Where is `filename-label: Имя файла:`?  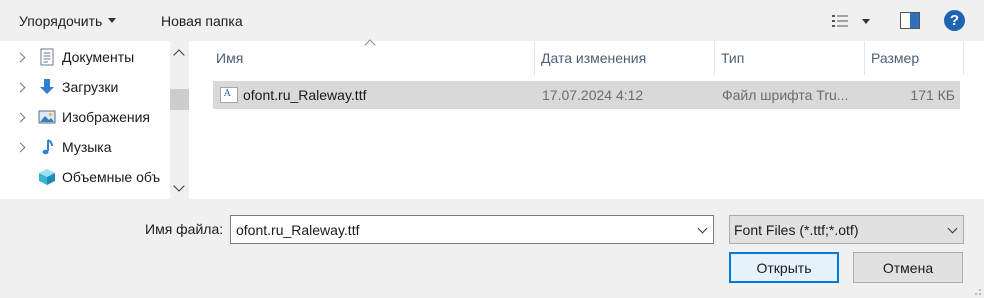
filename-label: Имя файла: is located at coordinates (184, 229).